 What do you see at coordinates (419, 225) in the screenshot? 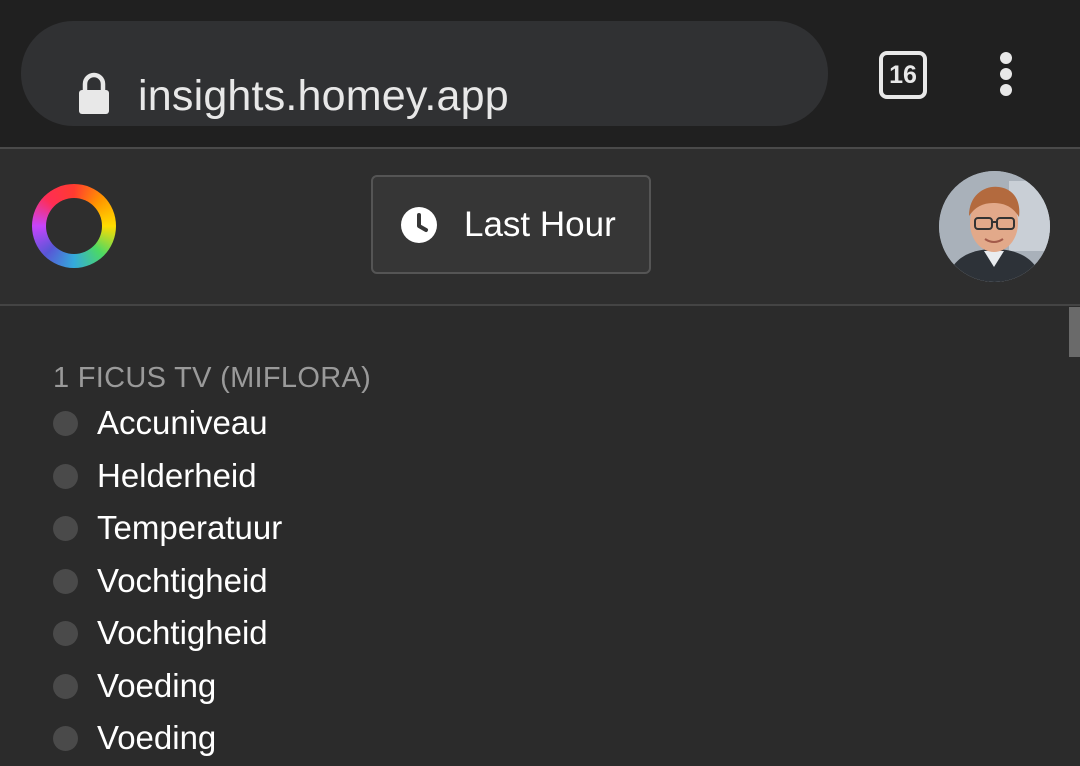
I see `clock-icon` at bounding box center [419, 225].